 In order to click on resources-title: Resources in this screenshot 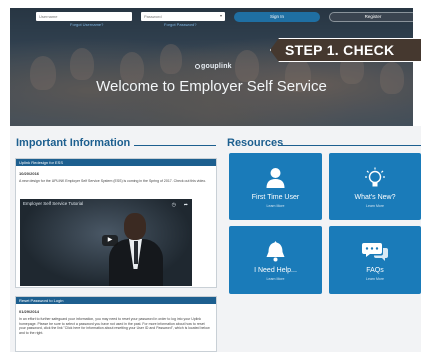, I will do `click(255, 143)`.